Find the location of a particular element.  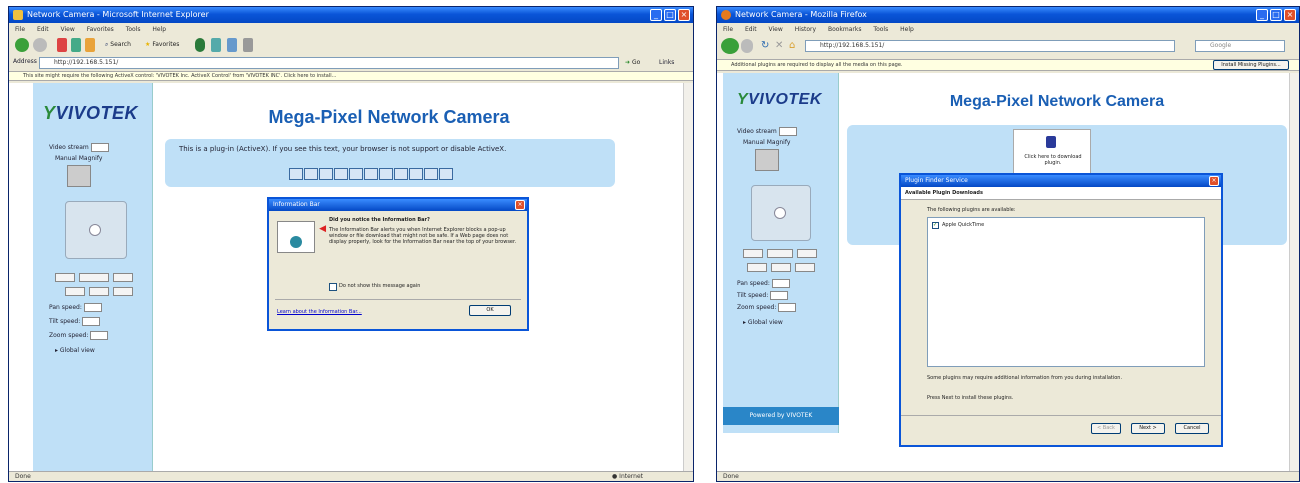

ff-forward-button is located at coordinates (747, 46).